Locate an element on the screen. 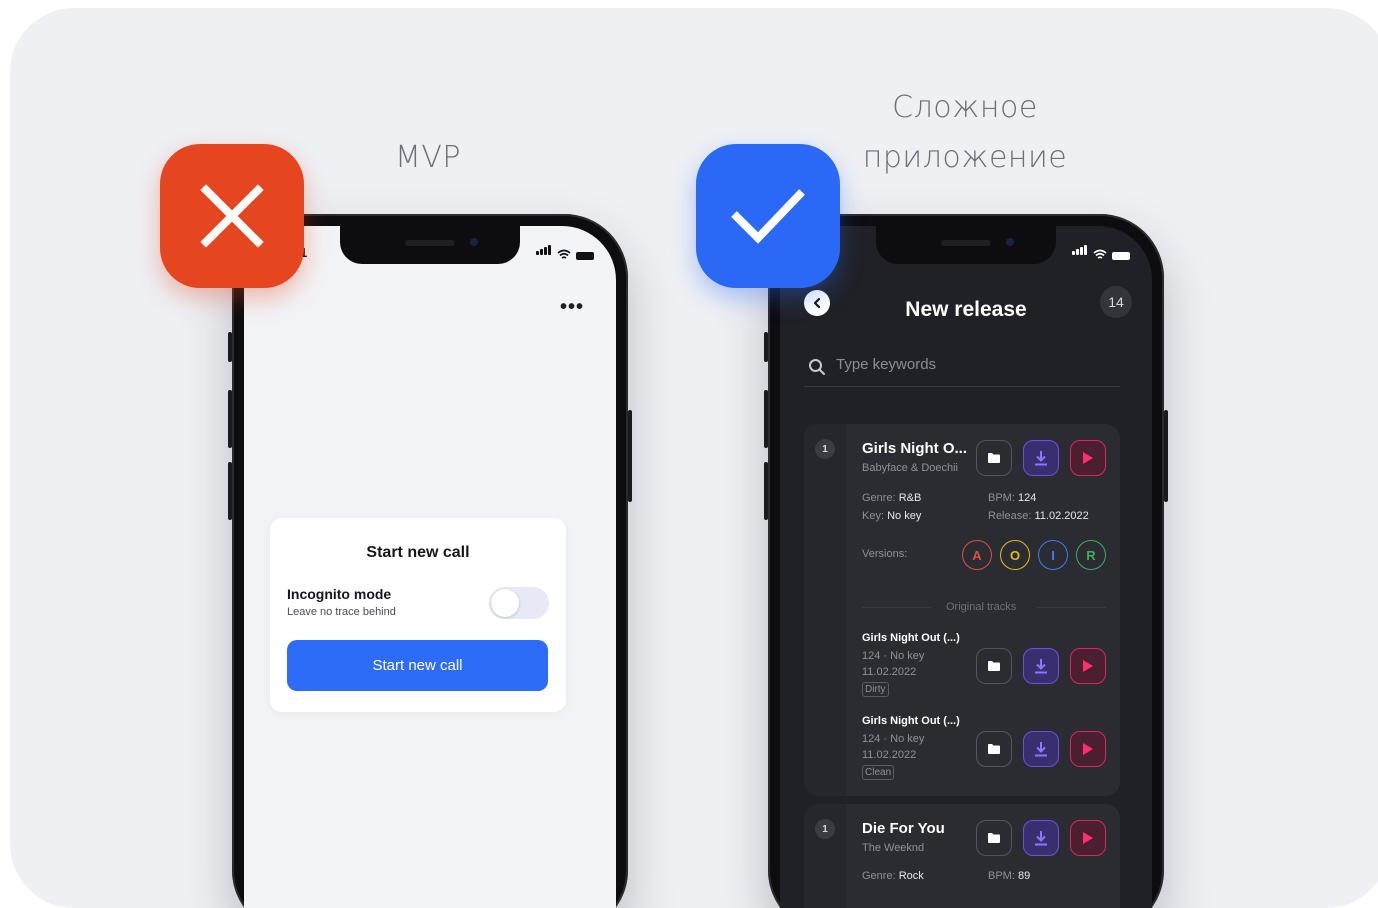  original-track-meta: 124 · No key 11.02.2022 Clean is located at coordinates (893, 756).